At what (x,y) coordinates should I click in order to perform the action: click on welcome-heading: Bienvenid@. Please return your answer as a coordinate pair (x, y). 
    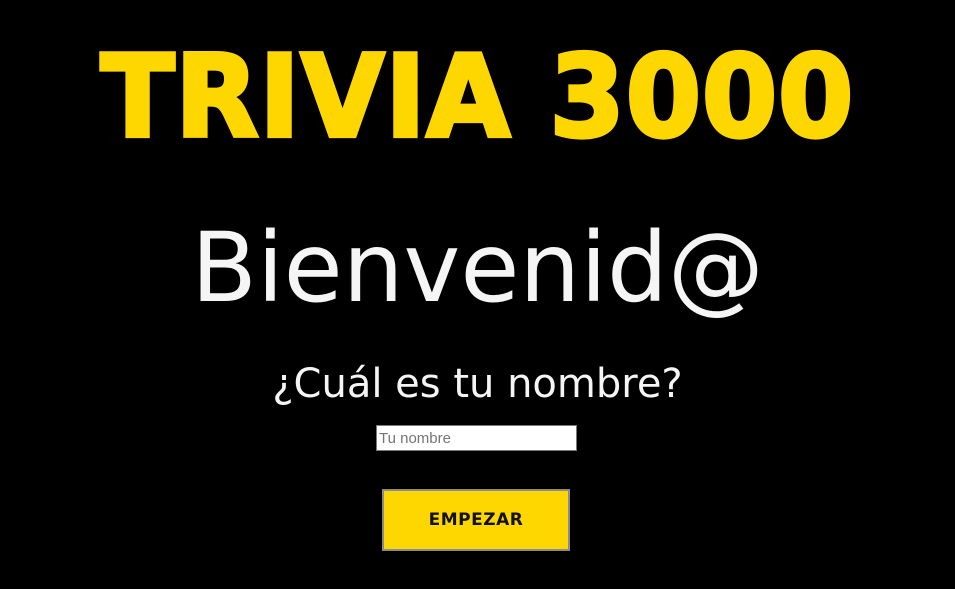
    Looking at the image, I should click on (477, 268).